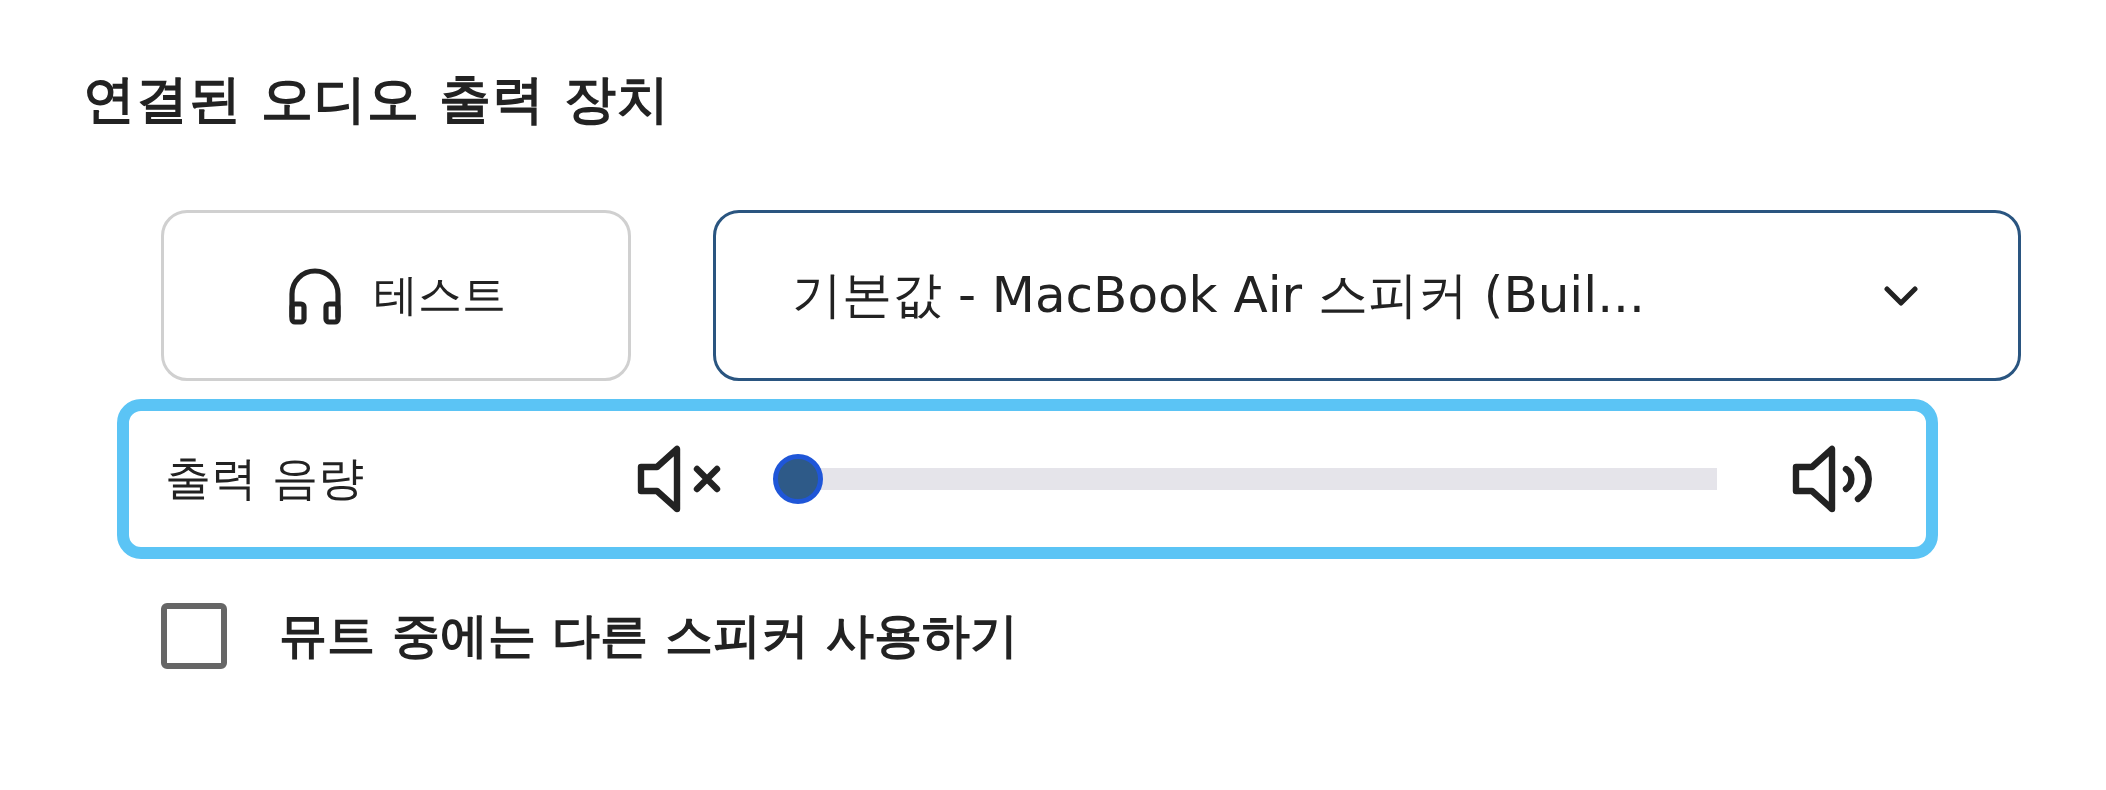 The height and width of the screenshot is (790, 2106). What do you see at coordinates (1901, 295) in the screenshot?
I see `chevron-down-icon` at bounding box center [1901, 295].